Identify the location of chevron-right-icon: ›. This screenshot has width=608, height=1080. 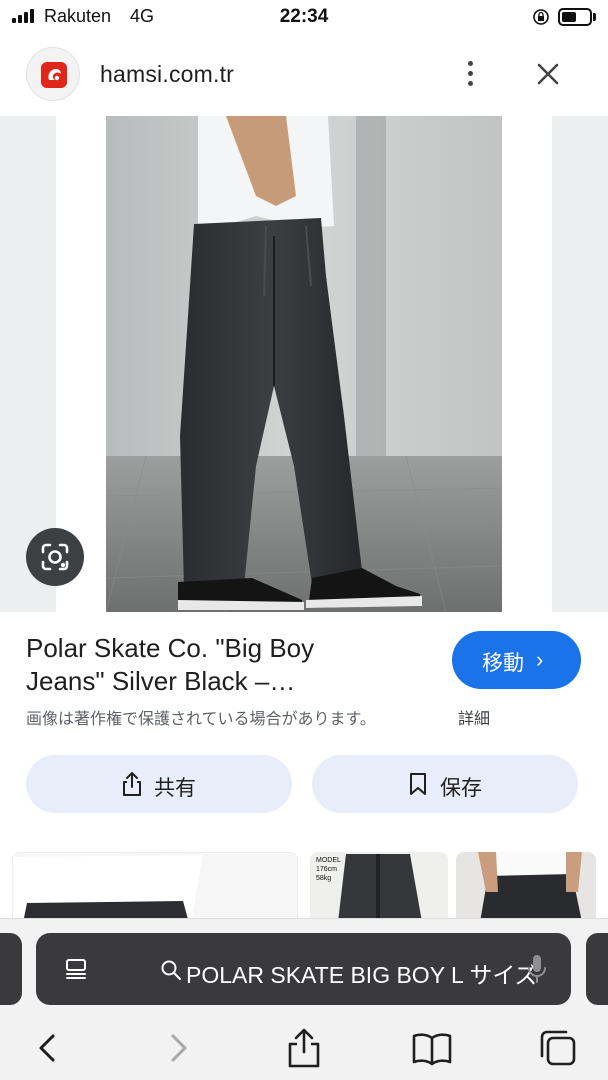
(540, 659).